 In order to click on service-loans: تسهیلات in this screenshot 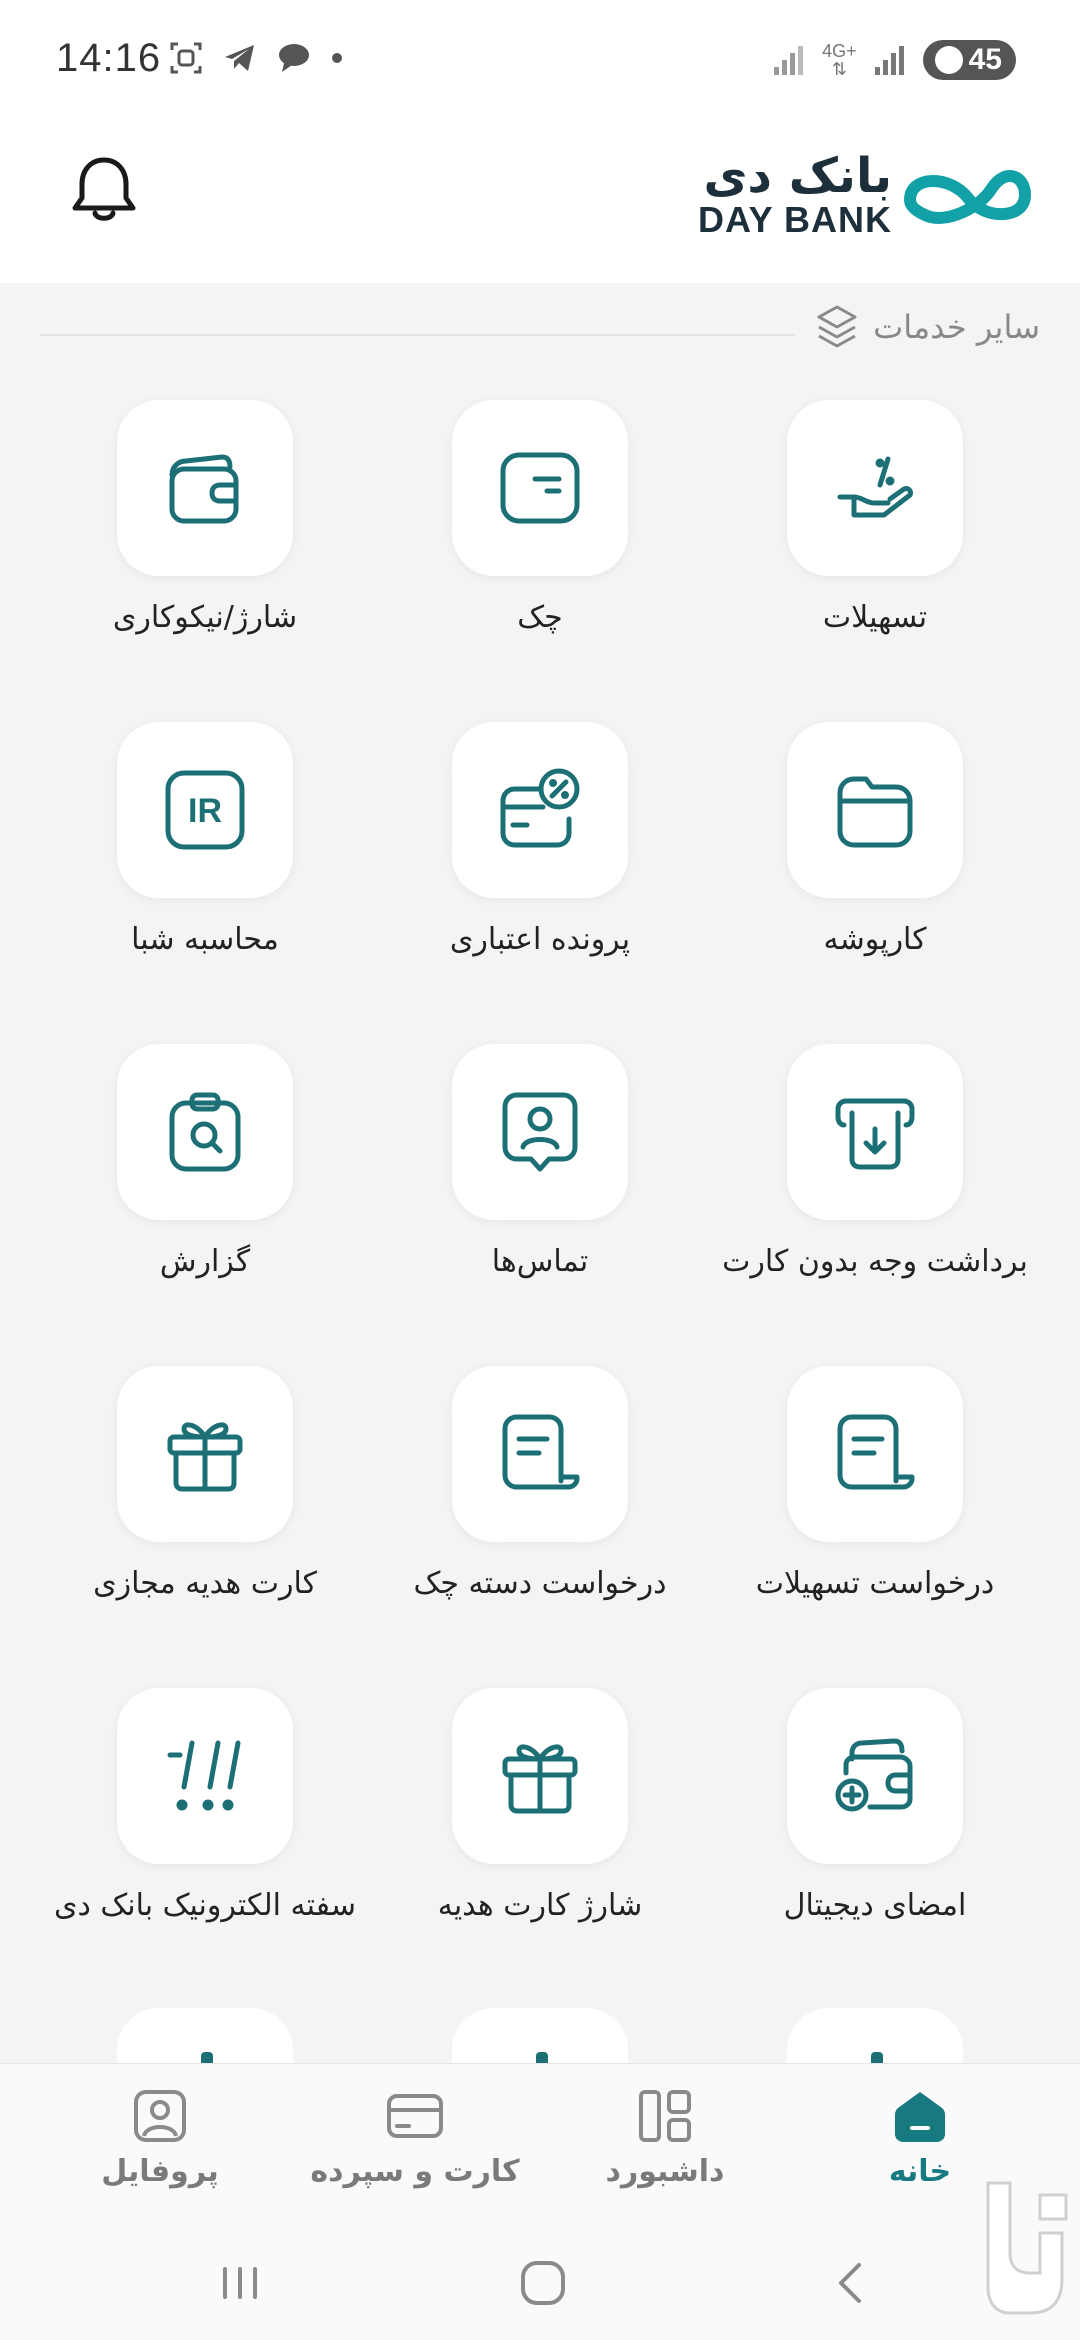, I will do `click(875, 530)`.